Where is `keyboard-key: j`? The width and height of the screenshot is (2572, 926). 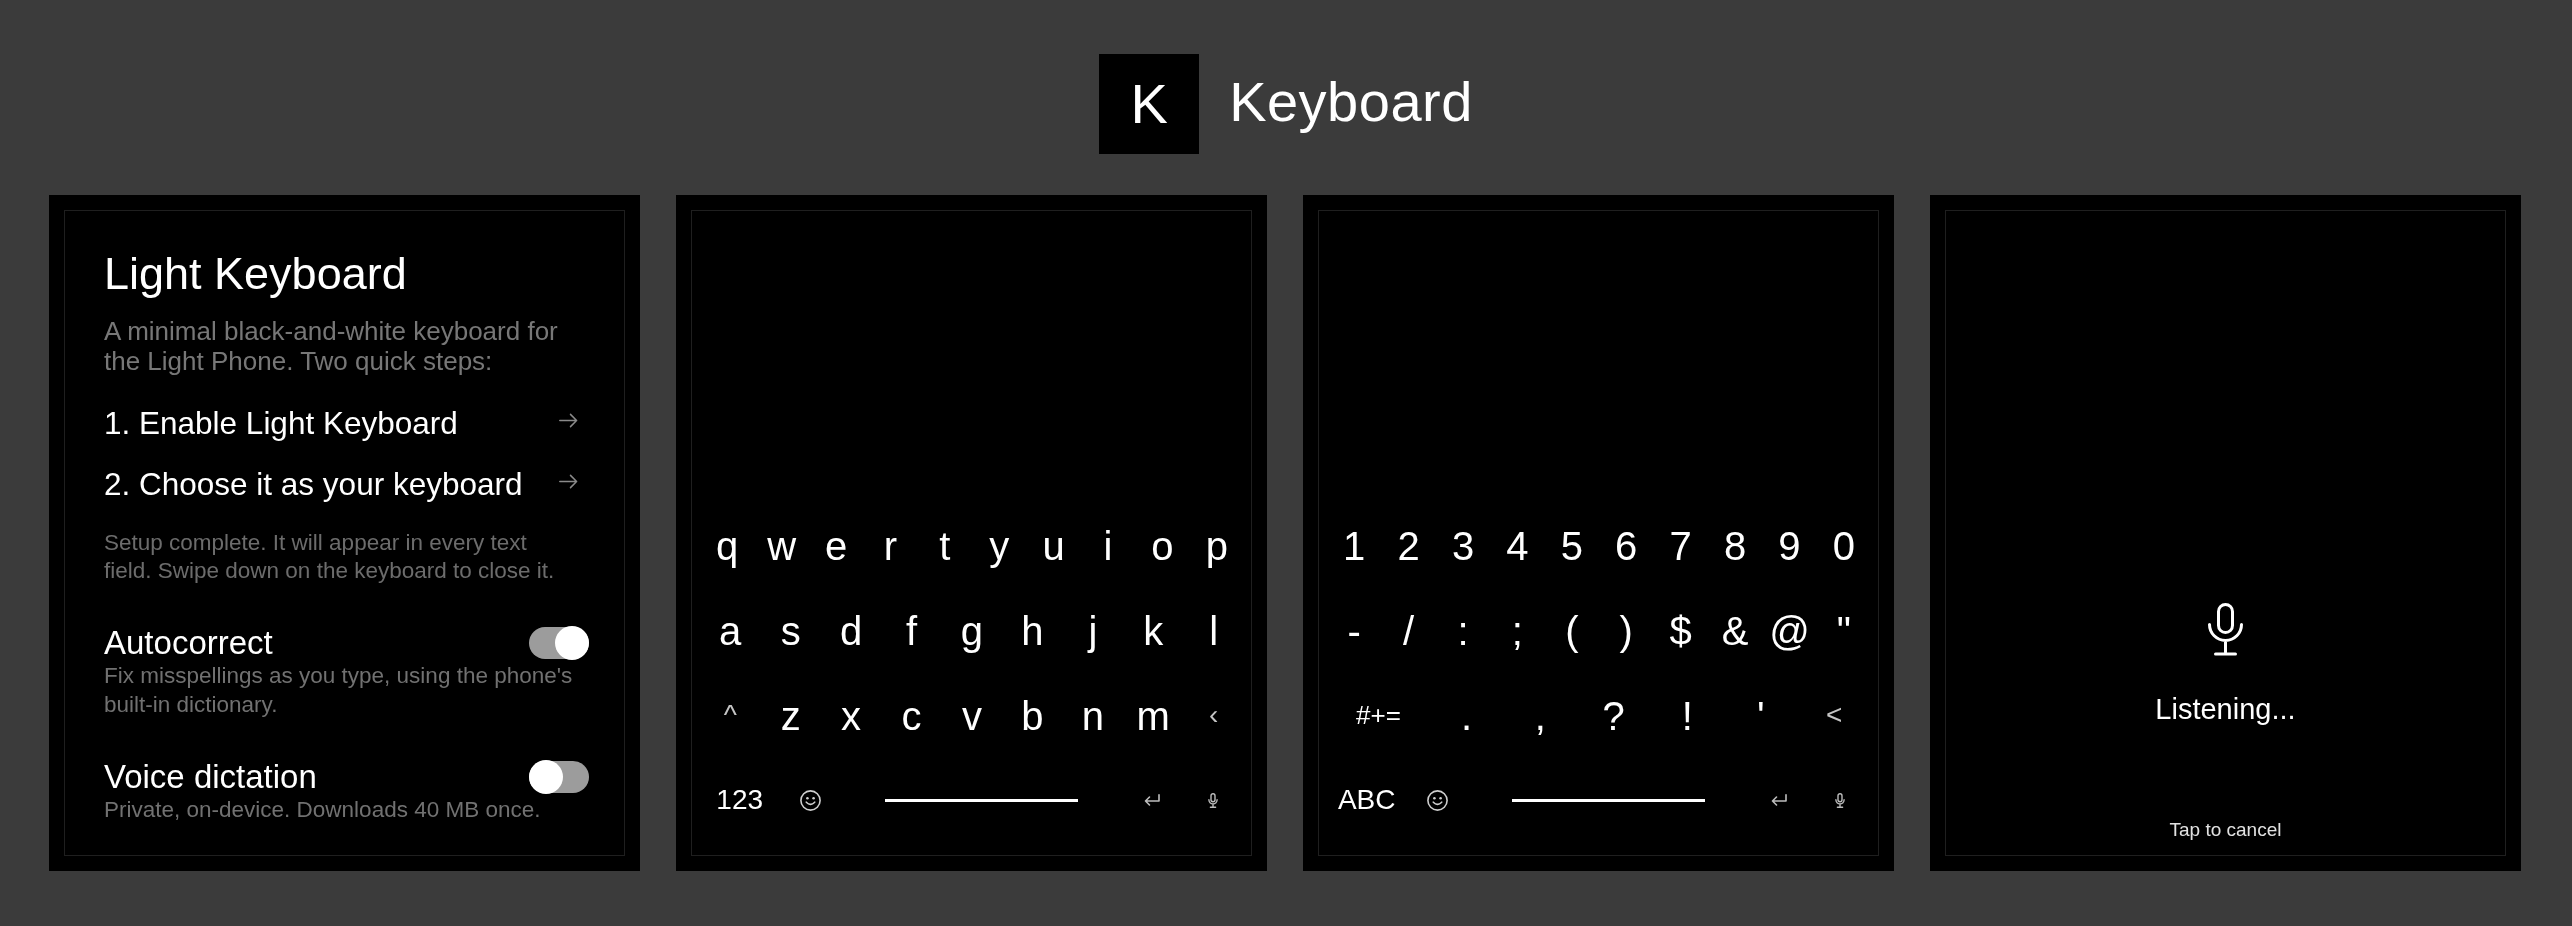 keyboard-key: j is located at coordinates (1093, 630).